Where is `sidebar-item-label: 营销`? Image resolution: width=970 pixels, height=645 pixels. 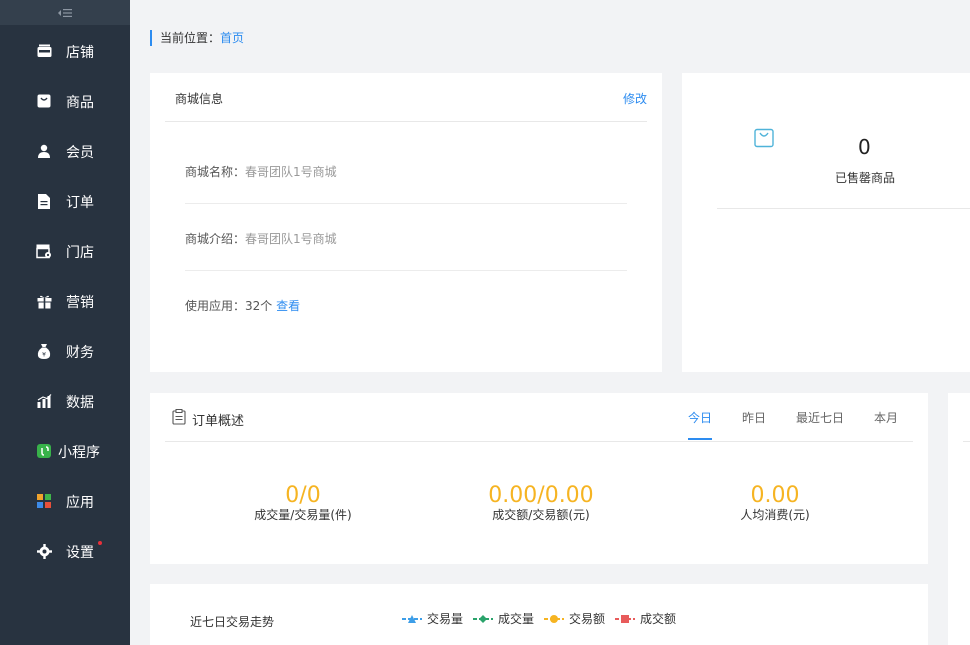
sidebar-item-label: 营销 is located at coordinates (80, 303).